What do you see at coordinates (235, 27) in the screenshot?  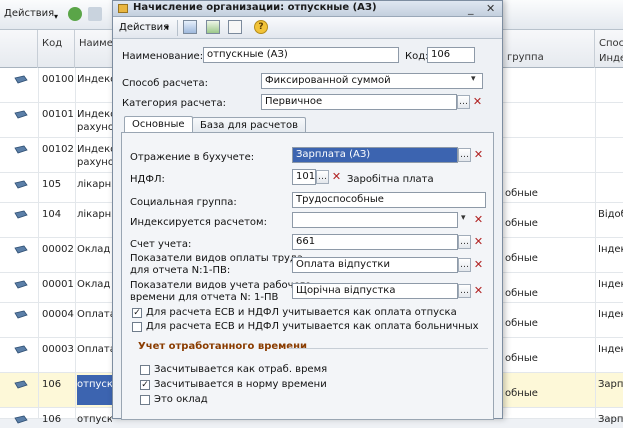 I see `document-icon` at bounding box center [235, 27].